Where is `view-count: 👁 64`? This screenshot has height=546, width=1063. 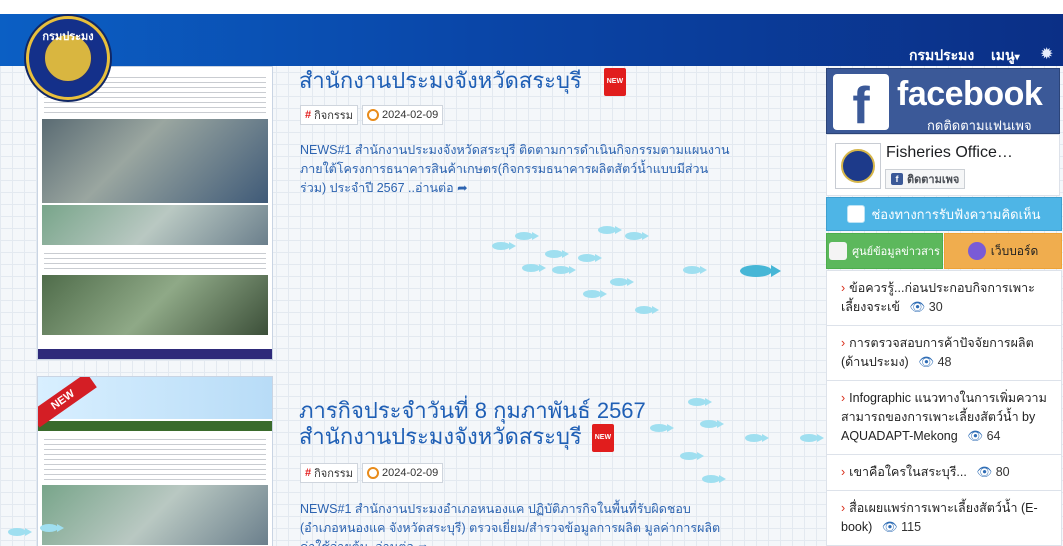 view-count: 👁 64 is located at coordinates (983, 436).